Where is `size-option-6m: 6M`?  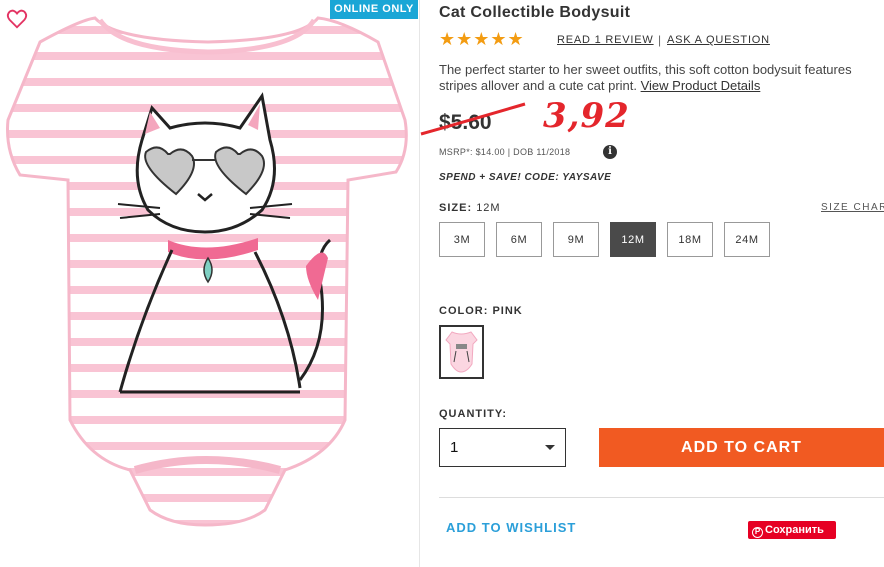 size-option-6m: 6M is located at coordinates (519, 239).